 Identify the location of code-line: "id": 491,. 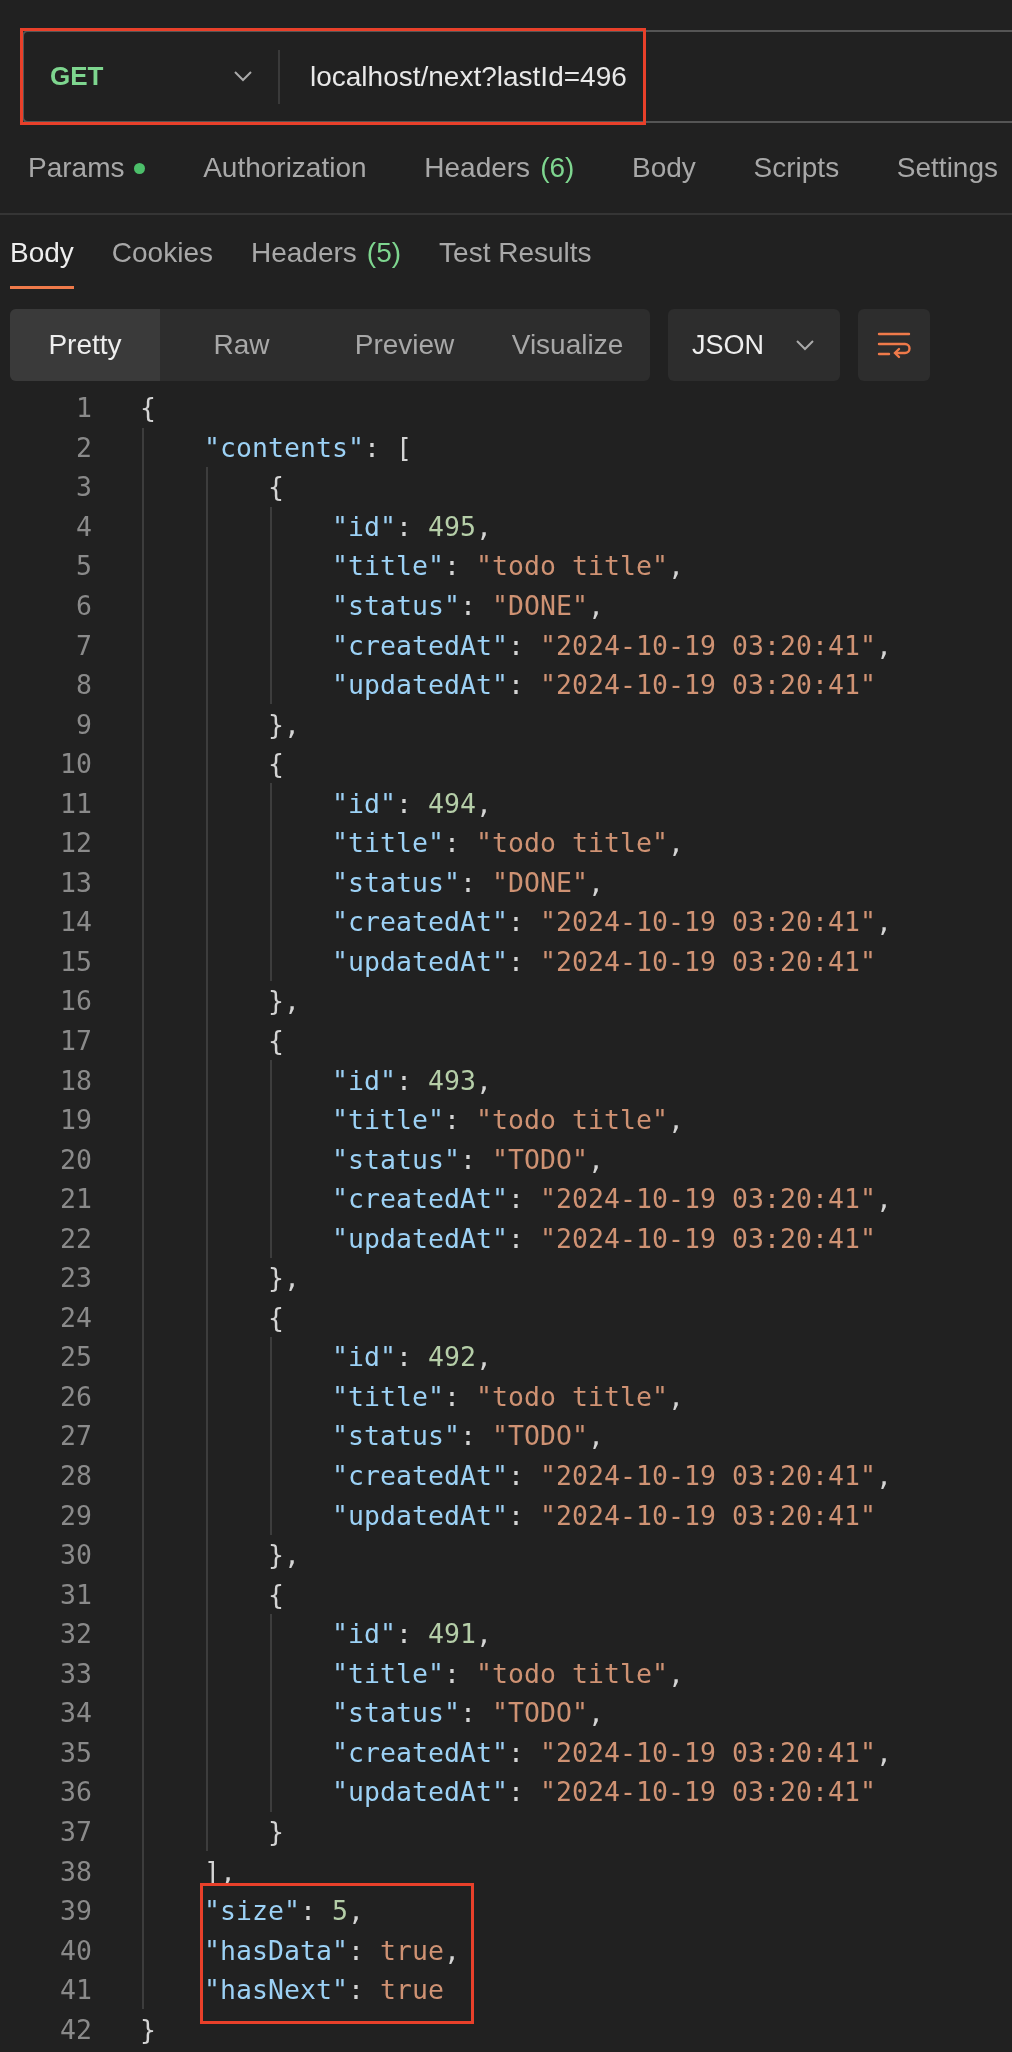
(412, 1634).